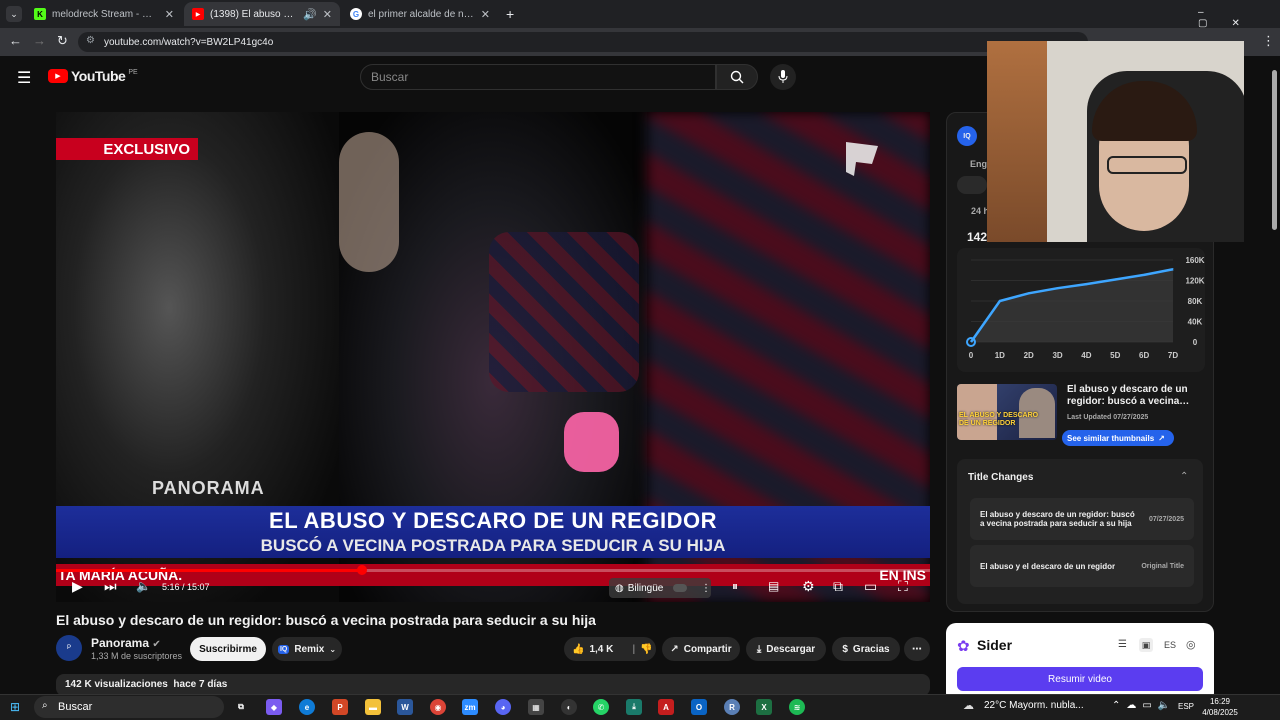 The height and width of the screenshot is (720, 1280). What do you see at coordinates (310, 14) in the screenshot?
I see `audio-icon: 🔊` at bounding box center [310, 14].